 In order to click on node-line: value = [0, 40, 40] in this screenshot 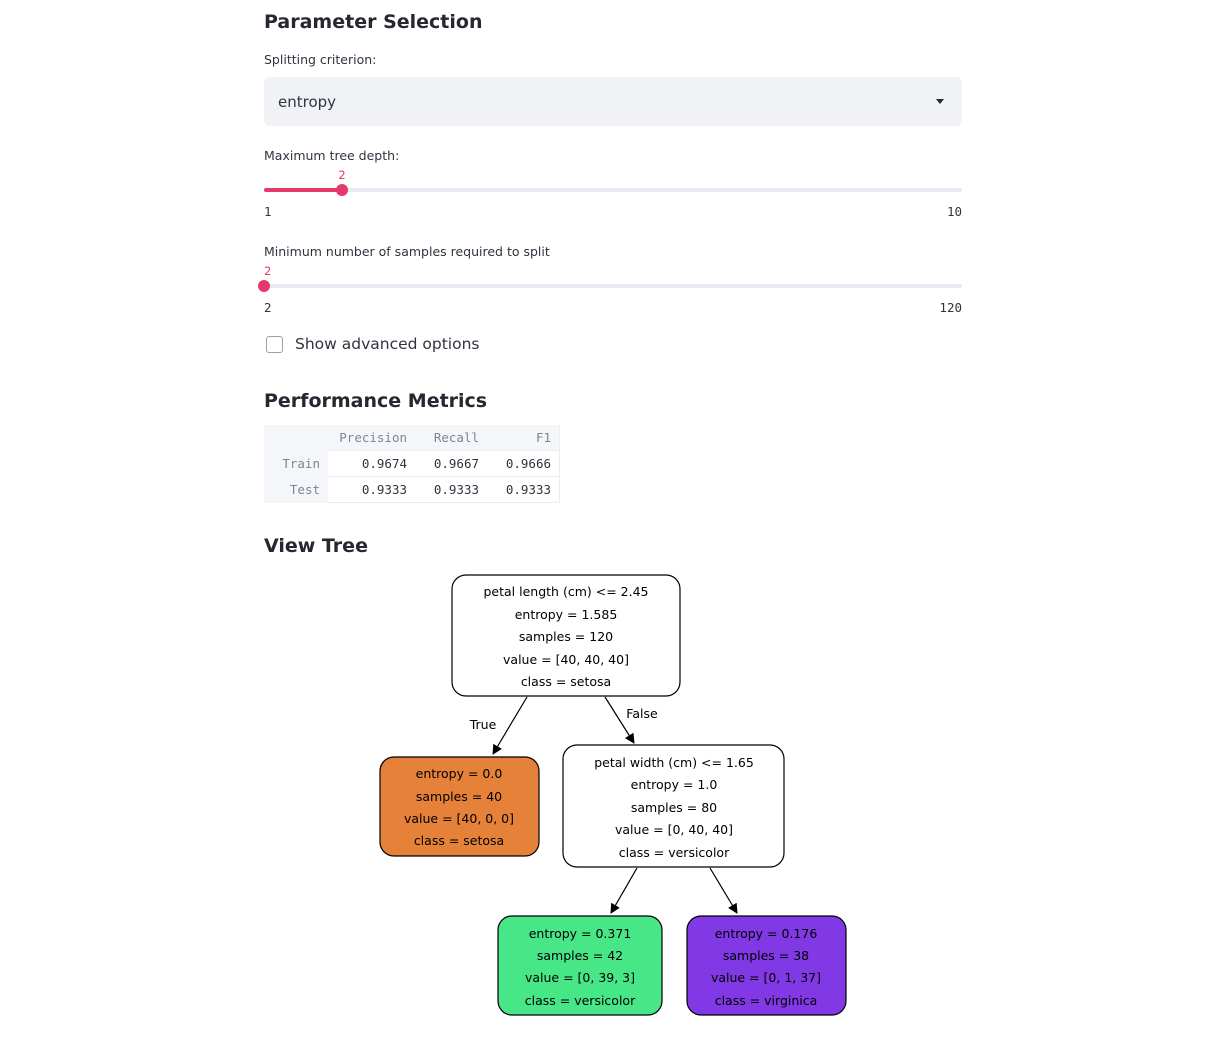, I will do `click(674, 829)`.